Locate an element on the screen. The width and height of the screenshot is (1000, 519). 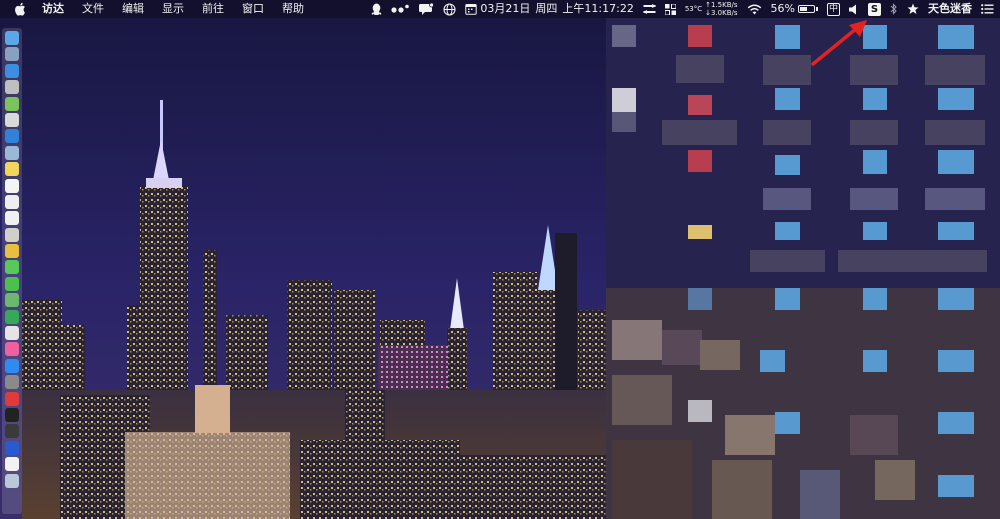
menu-app-name: 访达 is located at coordinates (53, 9).